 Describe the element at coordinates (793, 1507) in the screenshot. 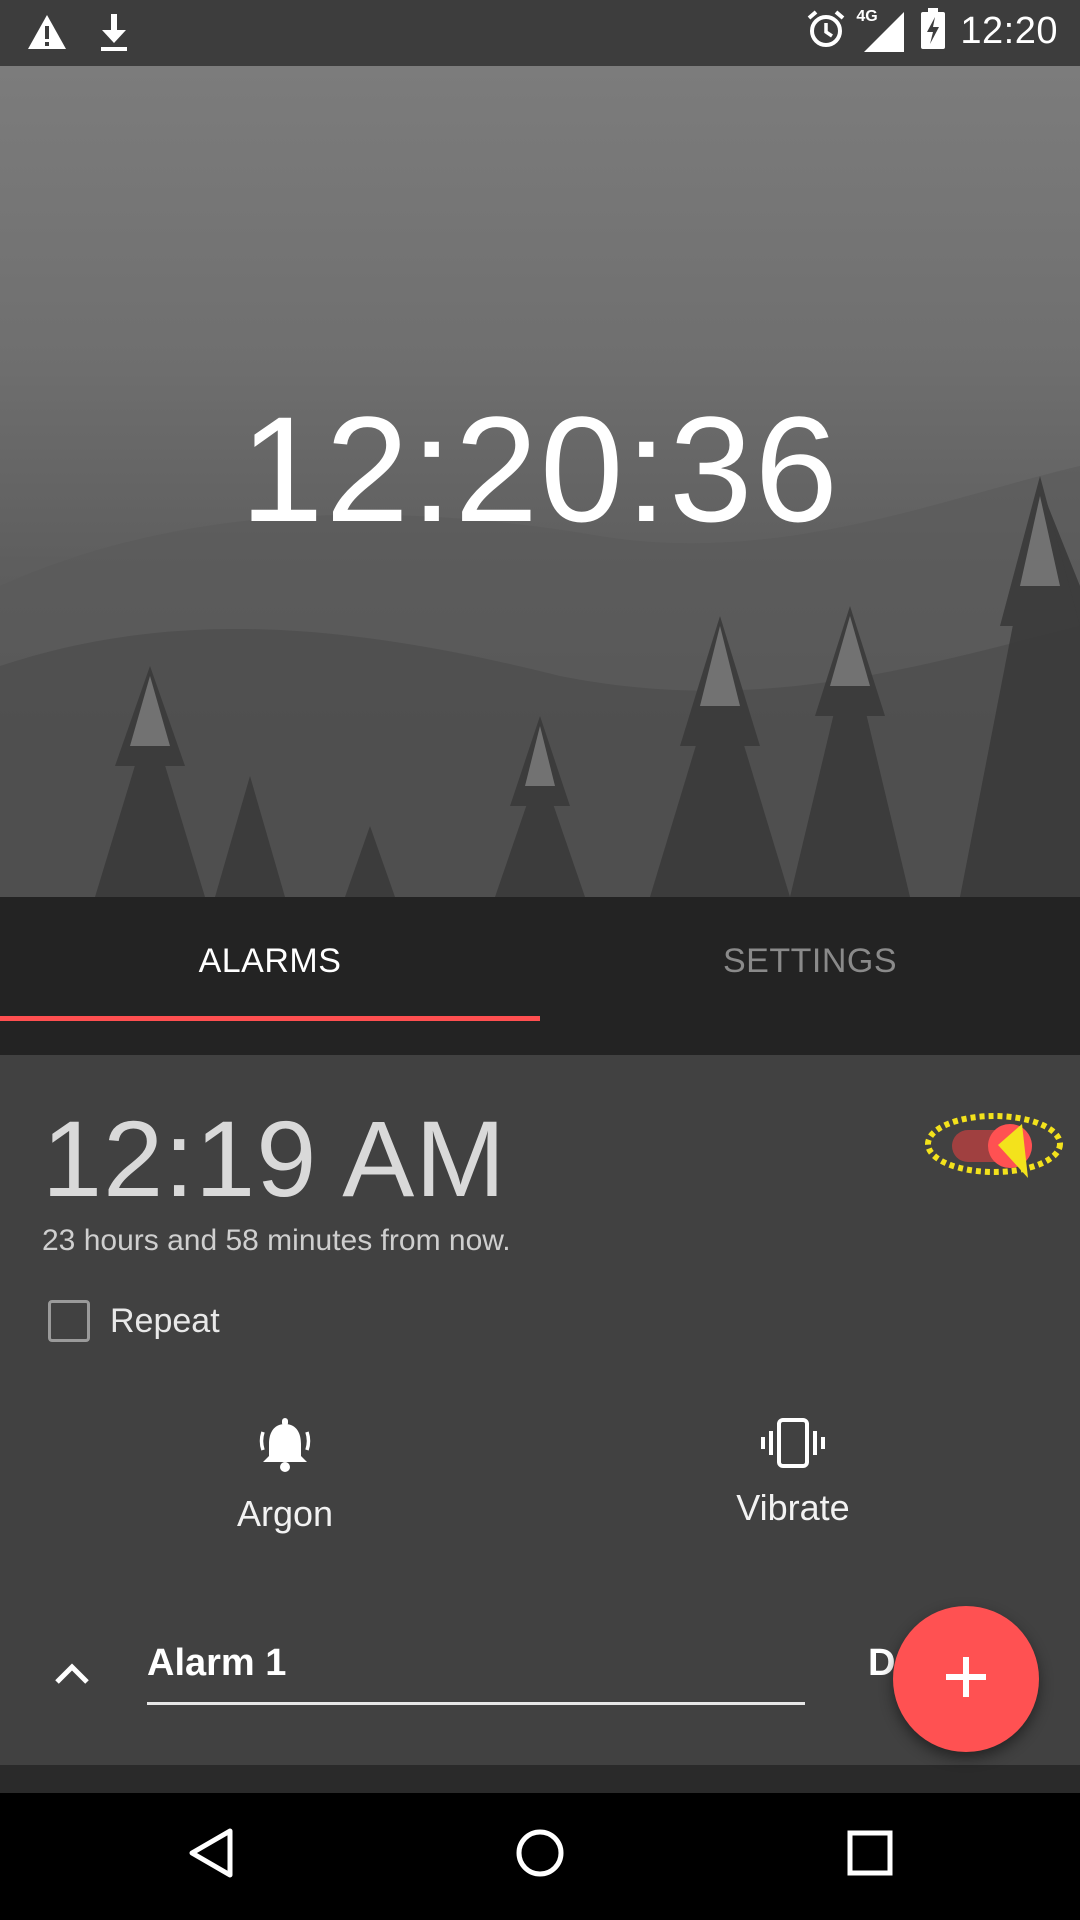

I see `vibrate-label: Vibrate` at that location.